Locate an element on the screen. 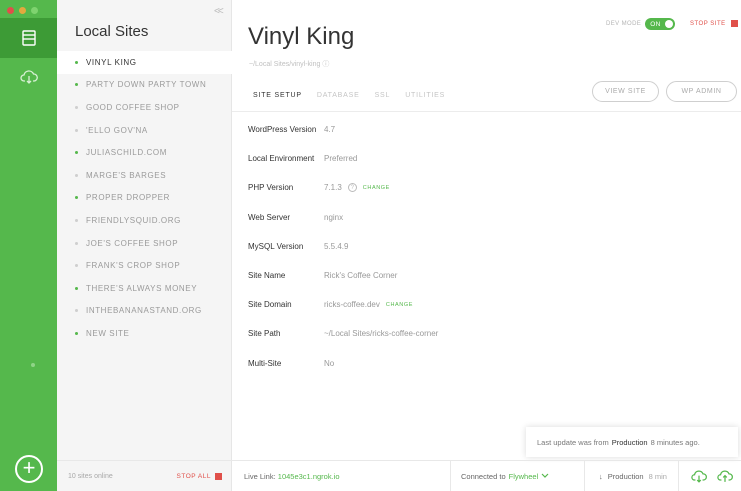 The image size is (741, 491). info-label: Web Server is located at coordinates (269, 217).